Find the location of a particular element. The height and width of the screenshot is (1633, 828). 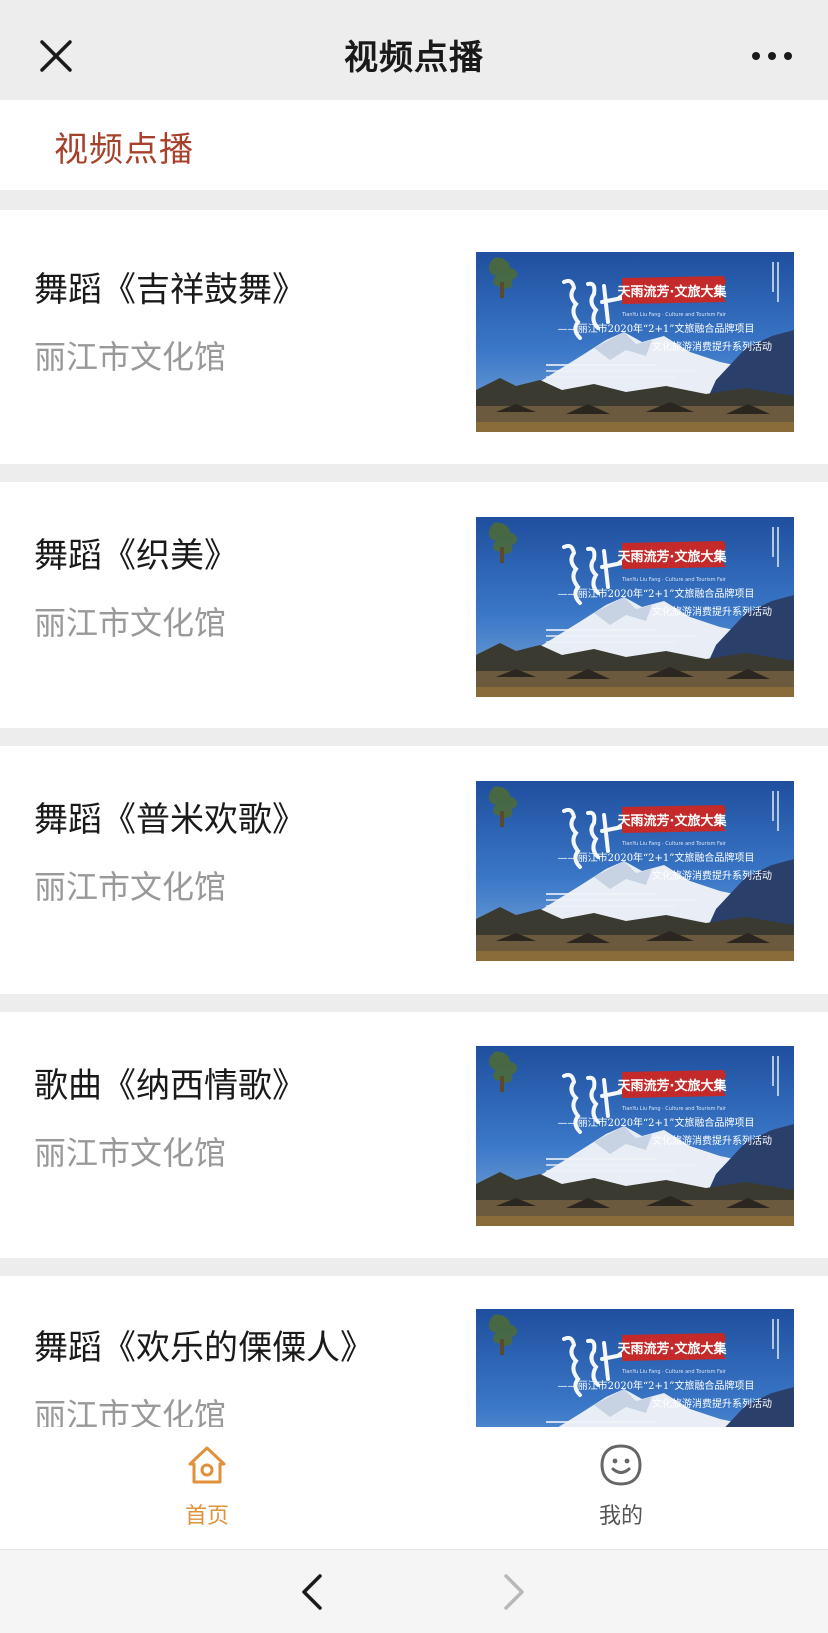

back-arrow-icon is located at coordinates (312, 1592).